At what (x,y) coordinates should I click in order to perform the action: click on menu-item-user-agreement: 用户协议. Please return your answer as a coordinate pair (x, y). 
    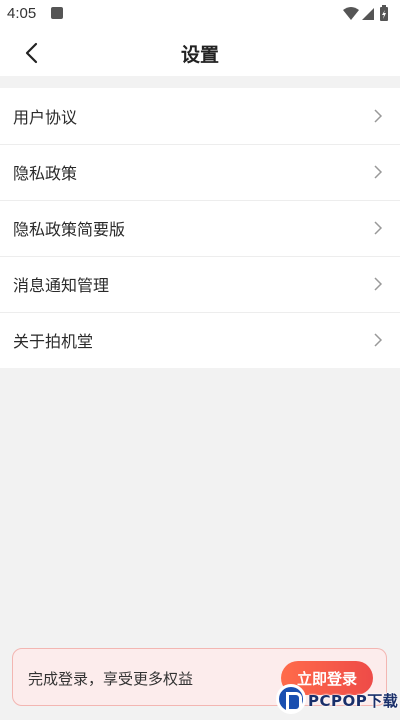
    Looking at the image, I should click on (200, 116).